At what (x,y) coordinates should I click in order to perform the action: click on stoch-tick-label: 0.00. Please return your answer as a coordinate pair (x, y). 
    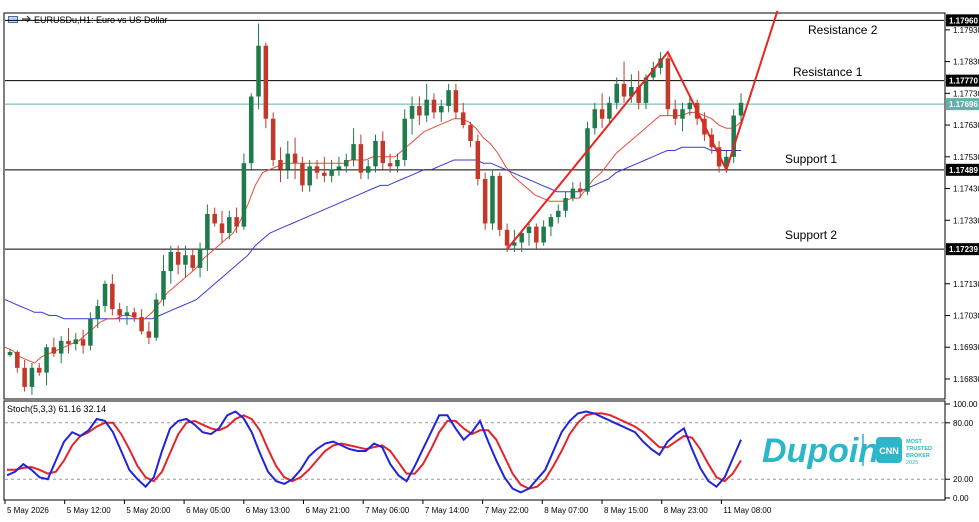
    Looking at the image, I should click on (961, 498).